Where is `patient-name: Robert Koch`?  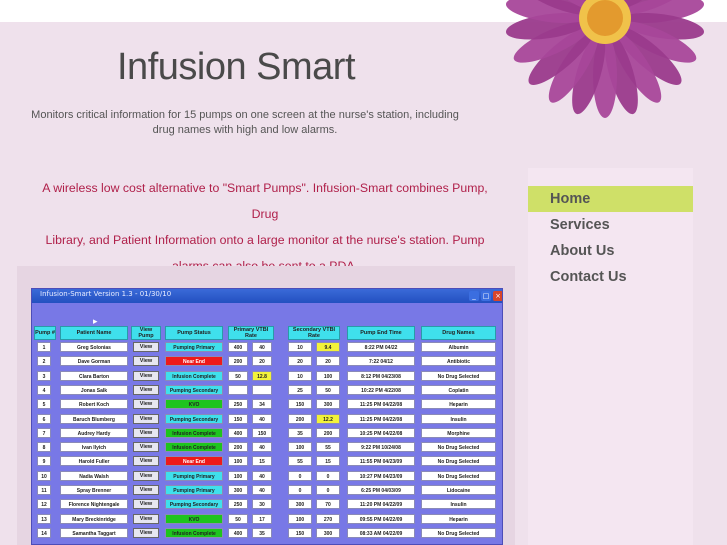 patient-name: Robert Koch is located at coordinates (94, 404).